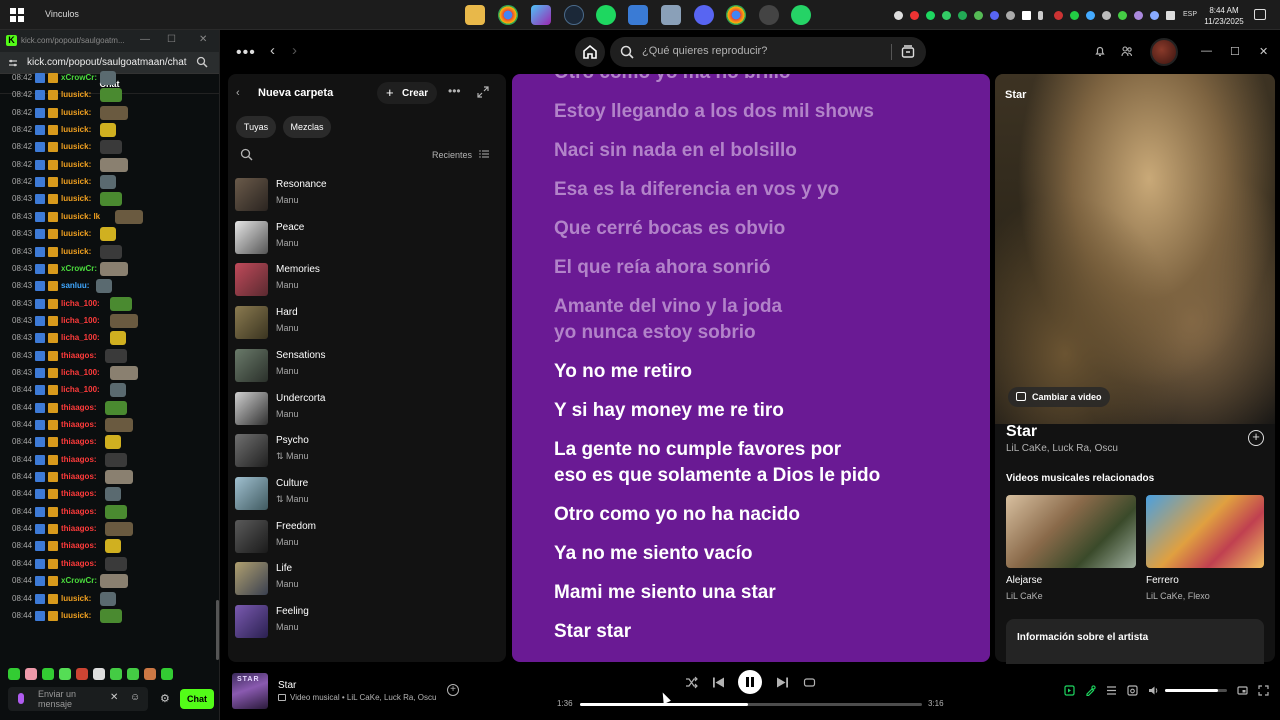  Describe the element at coordinates (197, 699) in the screenshot. I see `chat-send-button: Chat` at that location.